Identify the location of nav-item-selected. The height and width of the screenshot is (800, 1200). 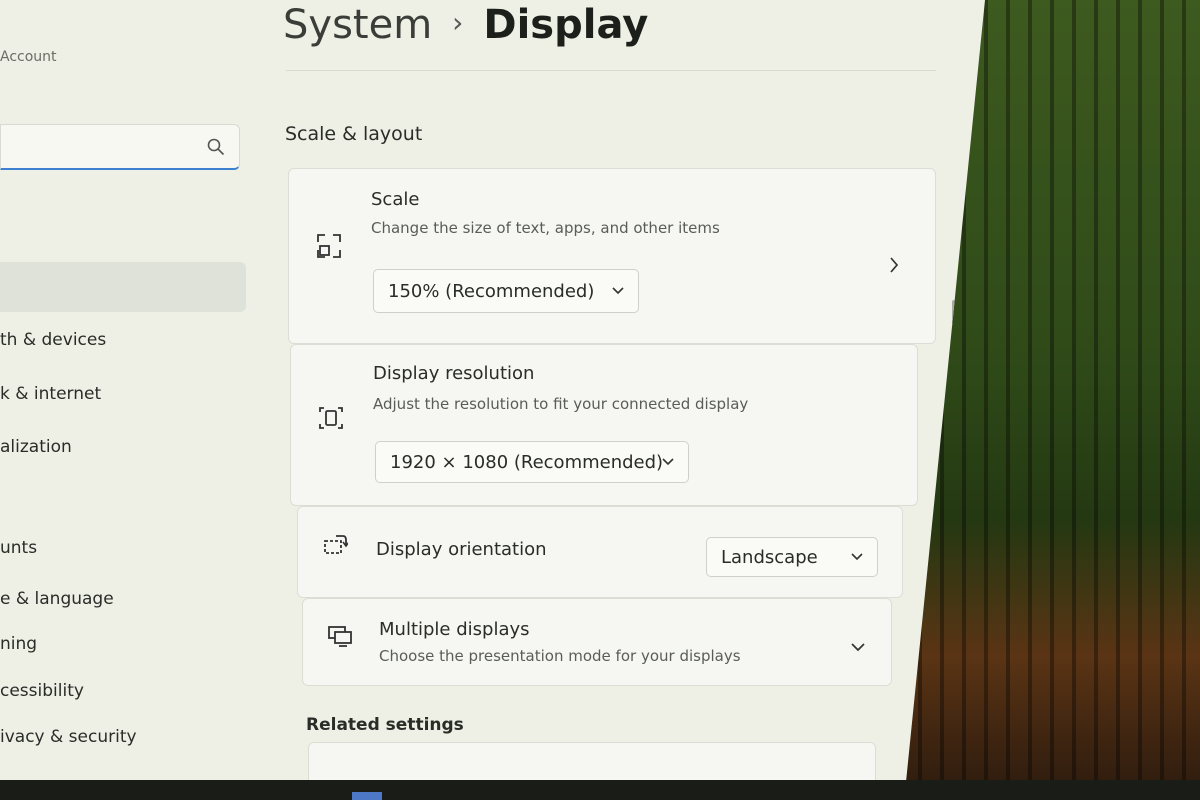
(123, 287).